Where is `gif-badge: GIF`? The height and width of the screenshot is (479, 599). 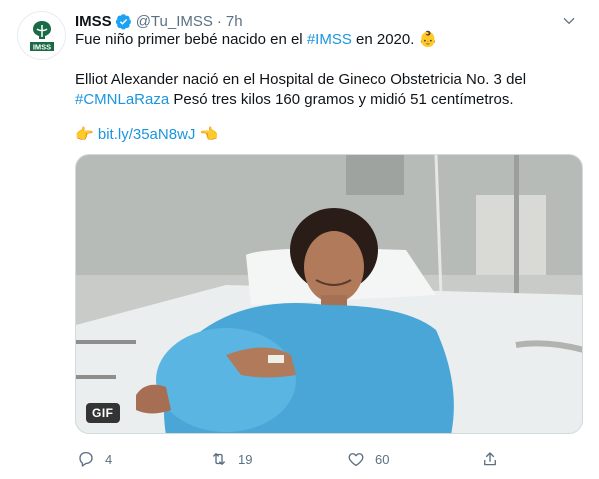 gif-badge: GIF is located at coordinates (103, 413).